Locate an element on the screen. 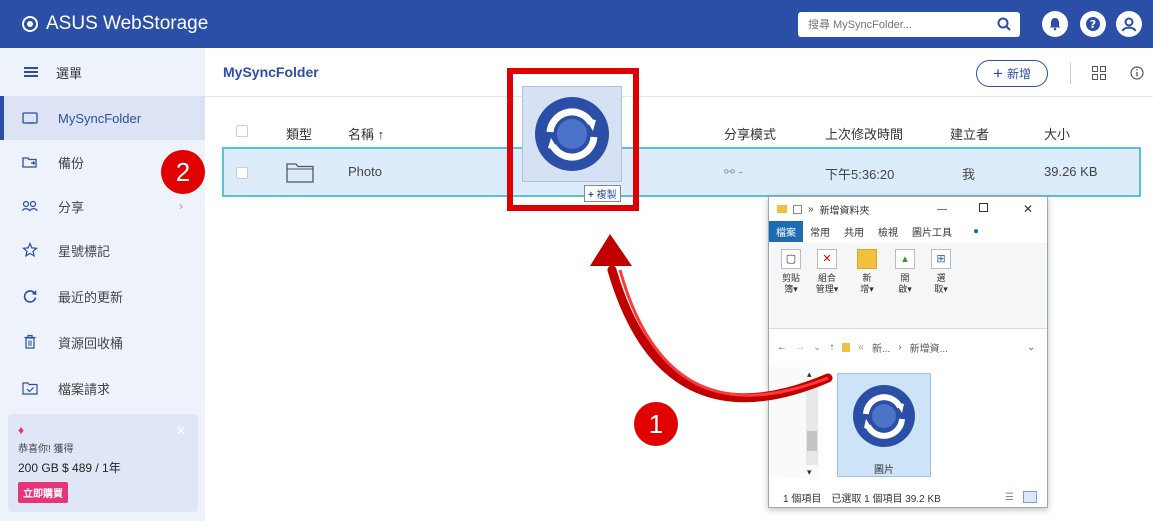 The height and width of the screenshot is (521, 1153). overflow-icon: » is located at coordinates (811, 209).